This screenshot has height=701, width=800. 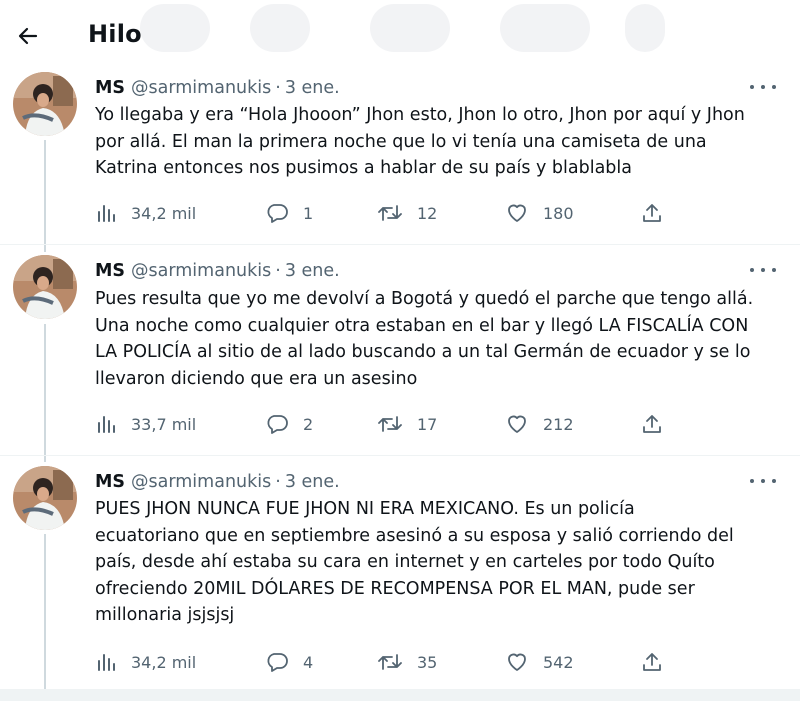 I want to click on retweet-button: 12, so click(x=407, y=213).